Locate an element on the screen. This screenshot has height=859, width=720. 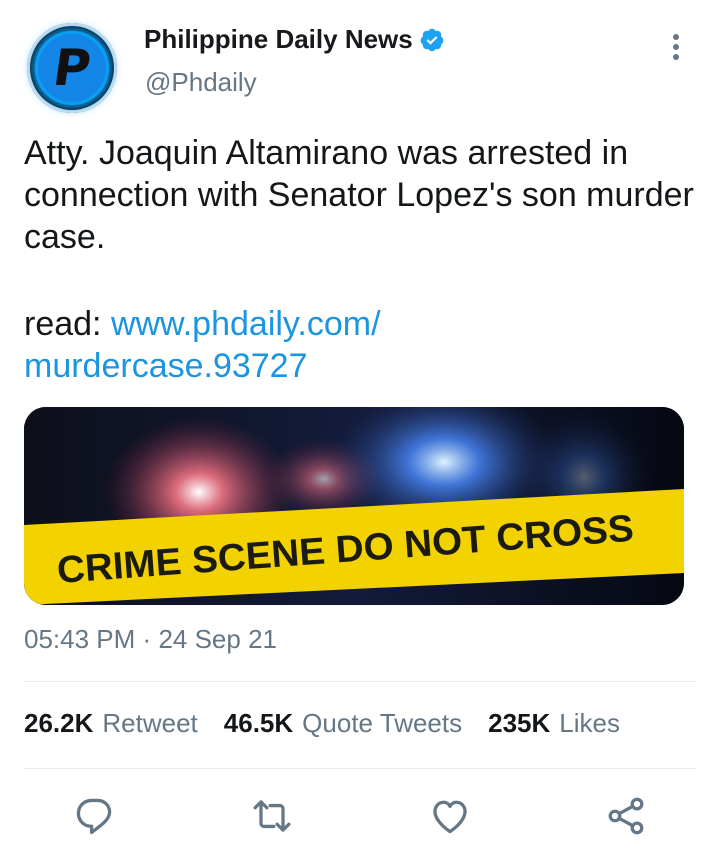
tweet-actions is located at coordinates (360, 816).